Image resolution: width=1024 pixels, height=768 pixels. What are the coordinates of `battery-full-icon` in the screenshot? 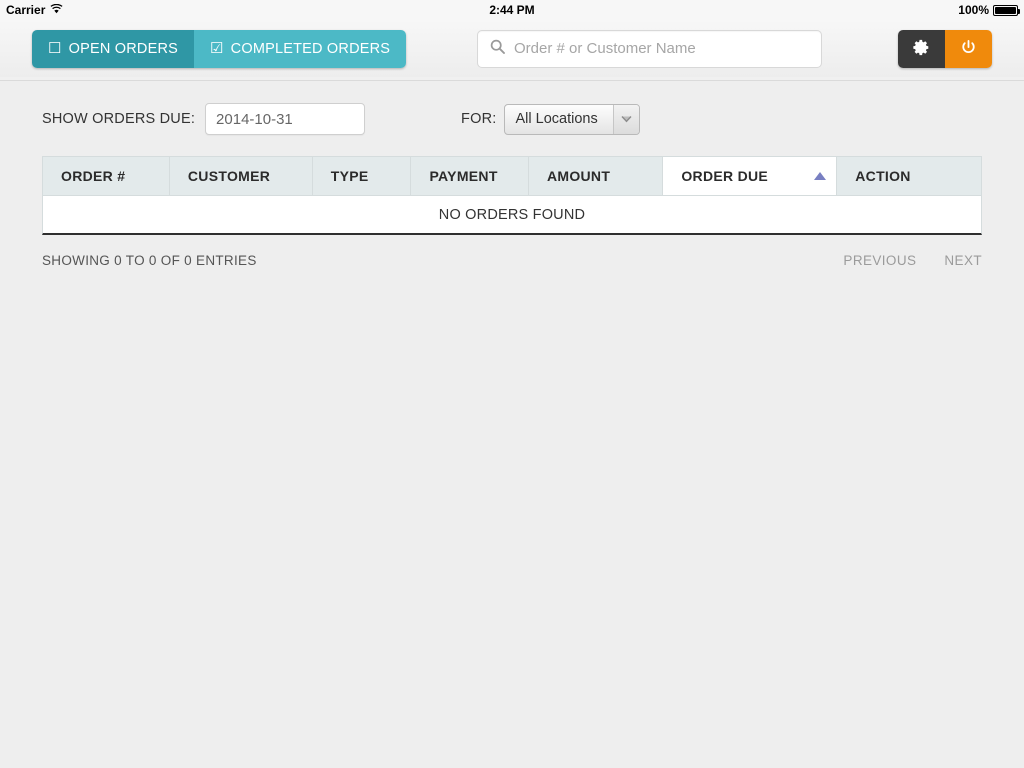 It's located at (1006, 10).